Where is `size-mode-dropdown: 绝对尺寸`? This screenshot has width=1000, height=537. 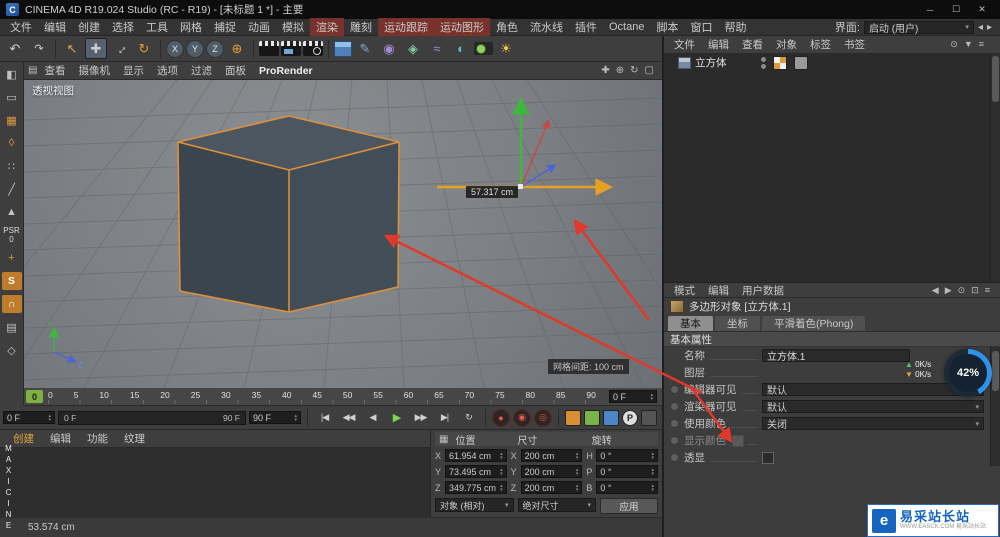
size-mode-dropdown: 绝对尺寸 is located at coordinates (556, 505).